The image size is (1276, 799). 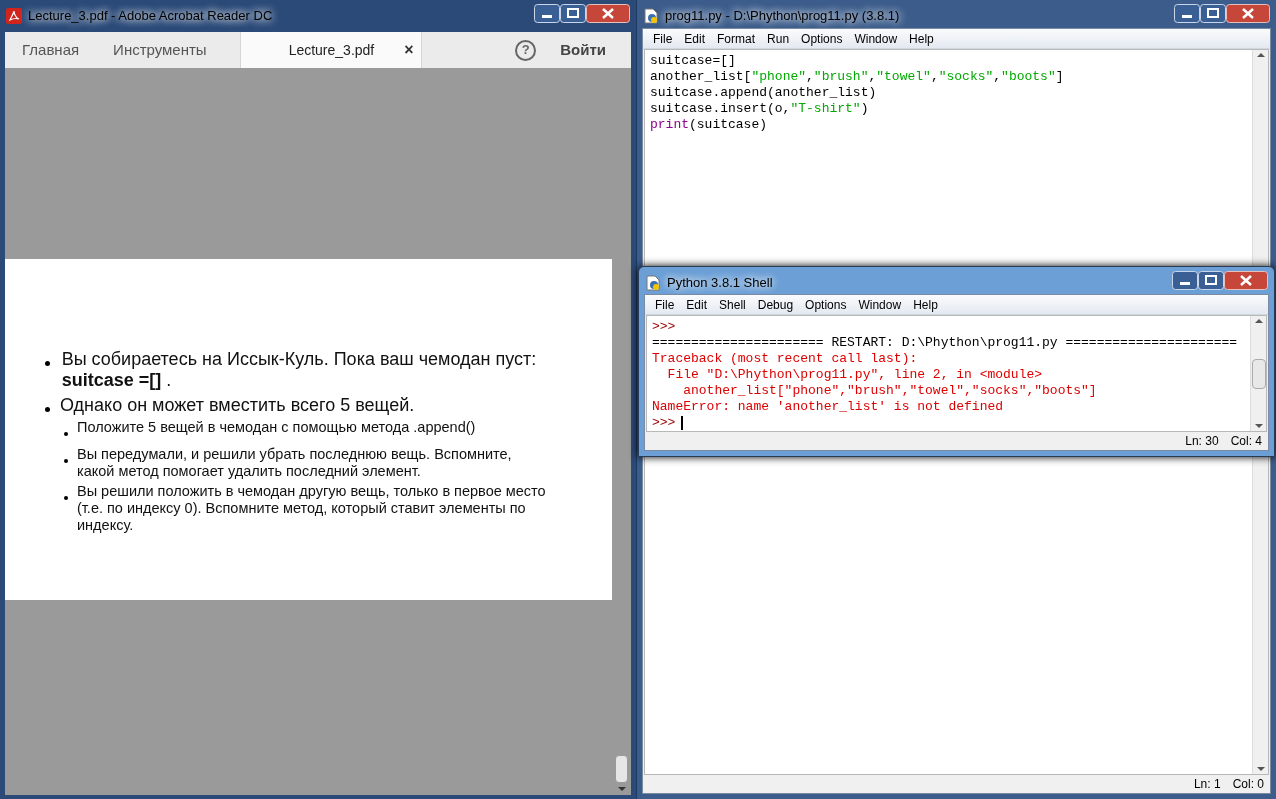 I want to click on tab: Lecture_3.pdf ×, so click(x=330, y=50).